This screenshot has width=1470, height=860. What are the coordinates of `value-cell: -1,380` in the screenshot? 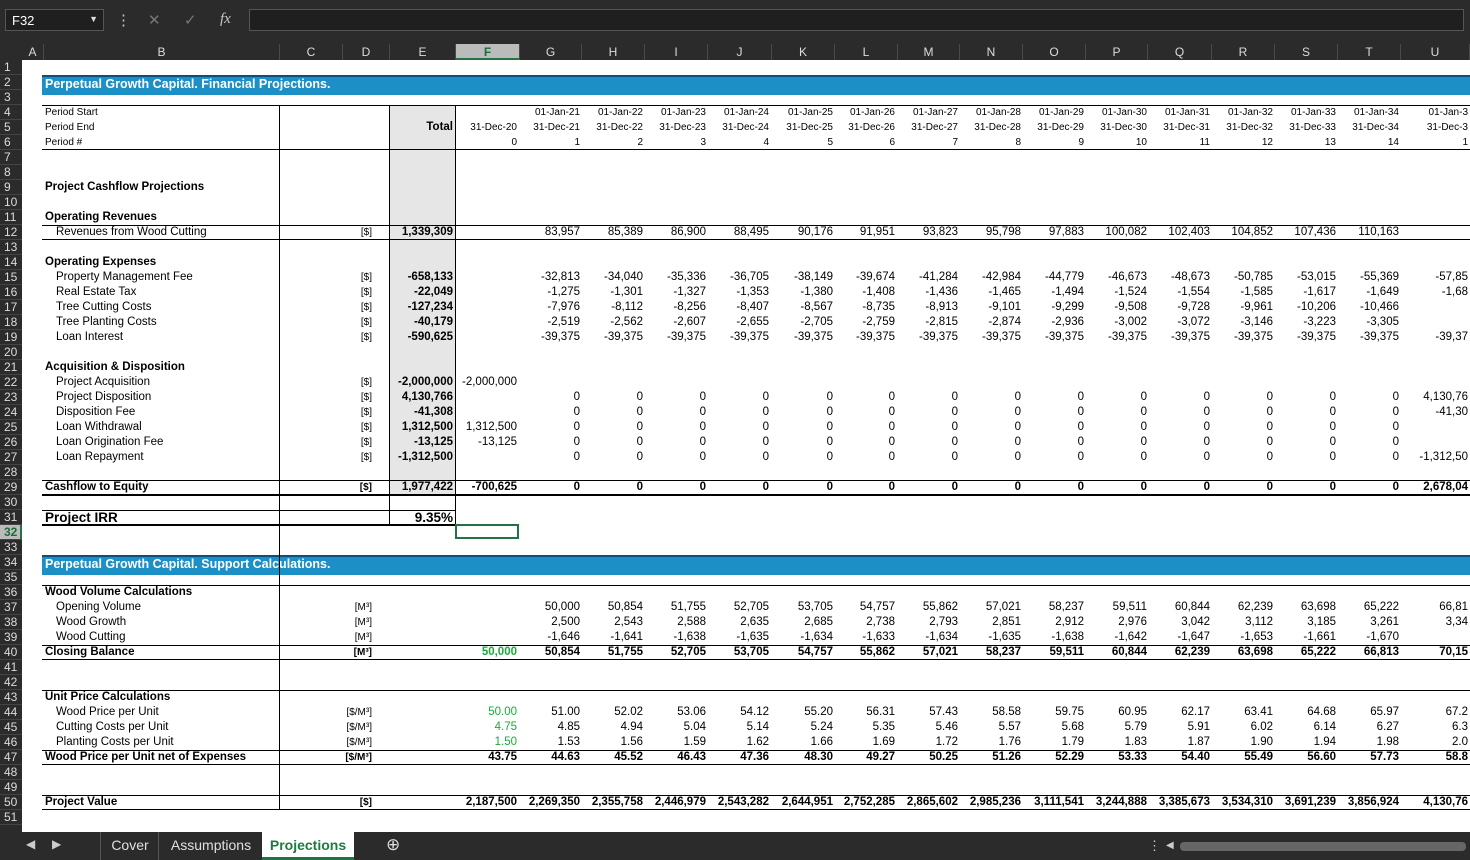 It's located at (816, 292).